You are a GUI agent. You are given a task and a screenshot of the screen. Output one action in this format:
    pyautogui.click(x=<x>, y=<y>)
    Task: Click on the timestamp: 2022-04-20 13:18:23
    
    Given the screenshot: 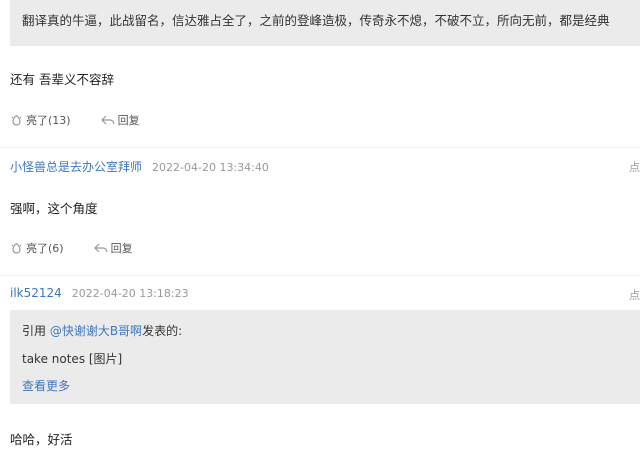 What is the action you would take?
    pyautogui.click(x=130, y=293)
    